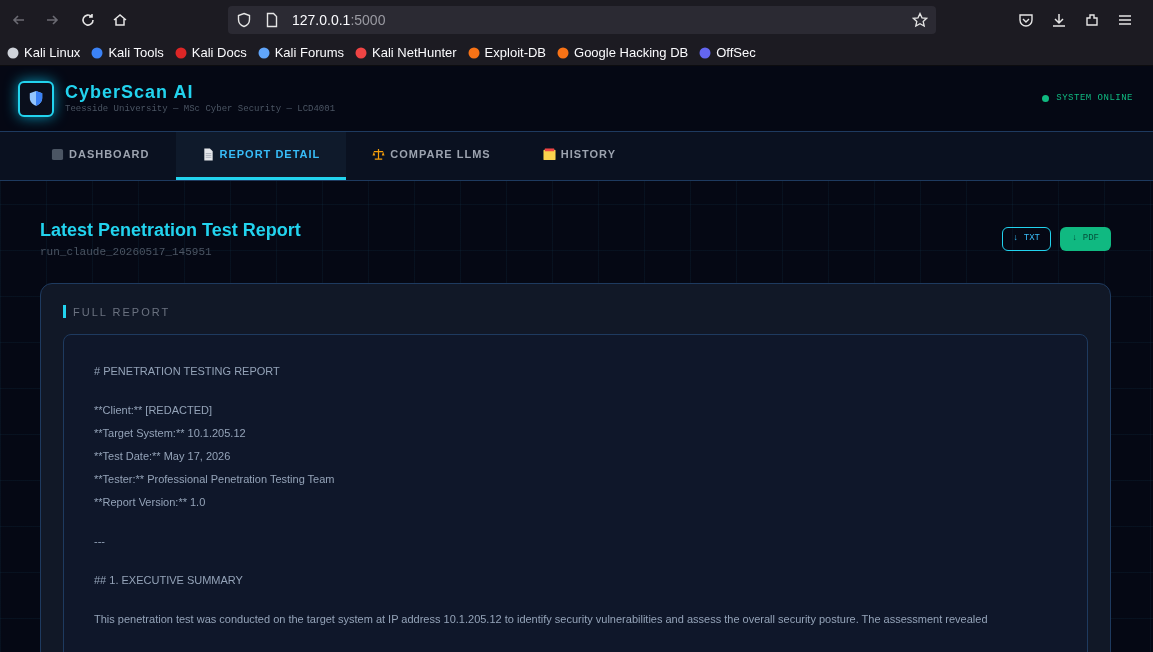 This screenshot has width=1153, height=652. Describe the element at coordinates (622, 52) in the screenshot. I see `bookmark: Google Hacking DB` at that location.